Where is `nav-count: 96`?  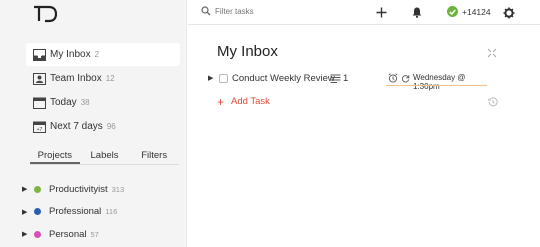
nav-count: 96 is located at coordinates (111, 126).